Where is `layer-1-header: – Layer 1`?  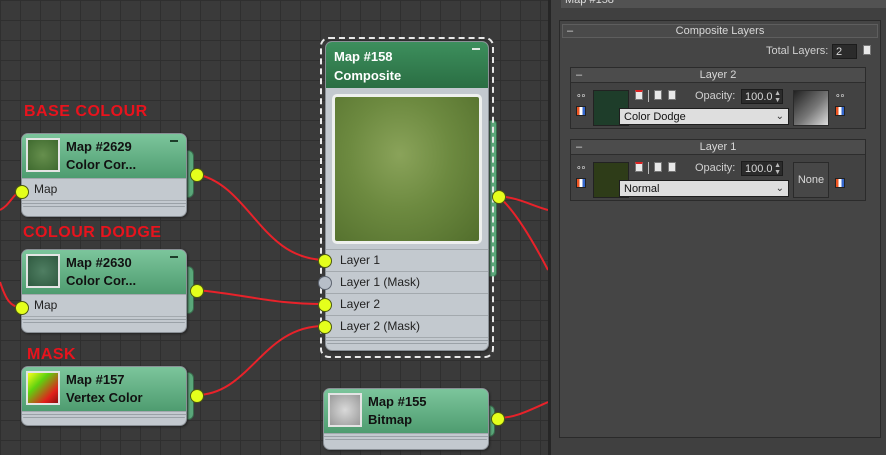 layer-1-header: – Layer 1 is located at coordinates (718, 147).